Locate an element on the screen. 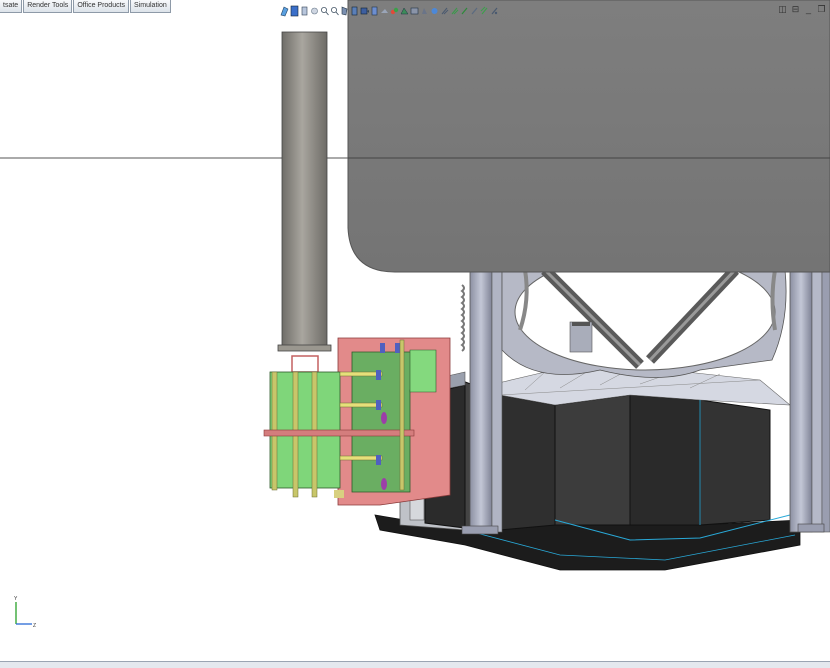  tab-evaluate: tsate is located at coordinates (11, 6).